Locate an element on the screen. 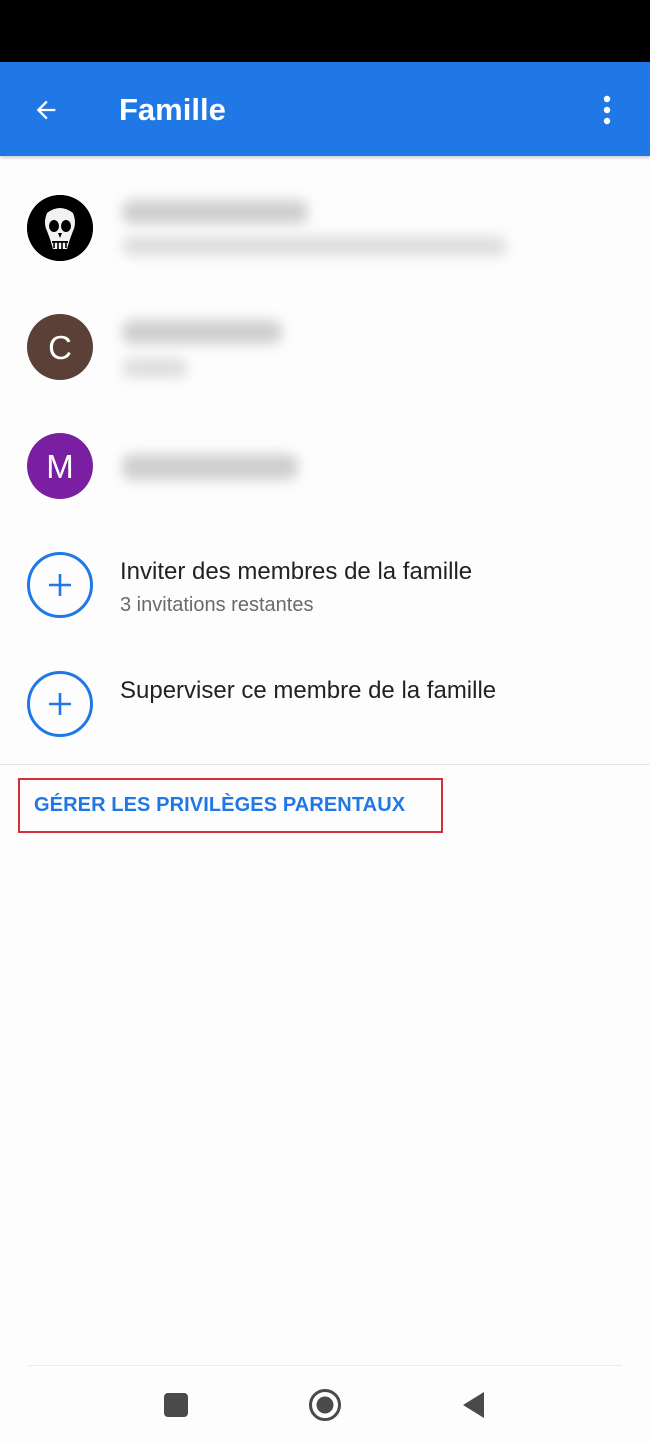 This screenshot has height=1444, width=650. avatar-letter: M is located at coordinates (60, 466).